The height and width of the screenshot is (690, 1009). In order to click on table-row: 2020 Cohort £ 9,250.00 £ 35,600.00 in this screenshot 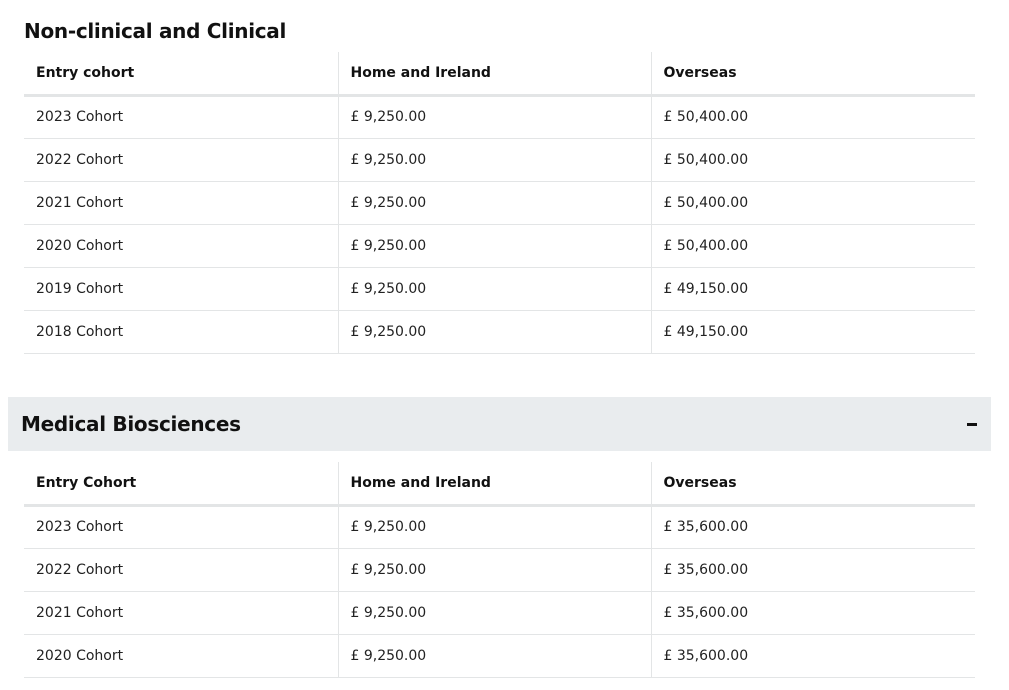, I will do `click(499, 656)`.